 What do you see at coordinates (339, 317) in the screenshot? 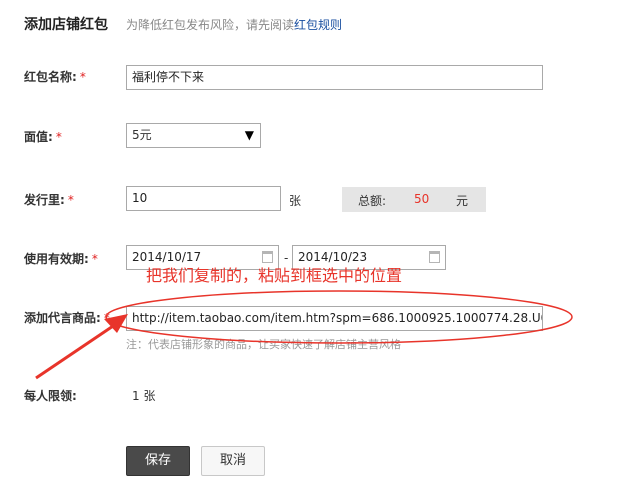
I see `highlight-ellipse` at bounding box center [339, 317].